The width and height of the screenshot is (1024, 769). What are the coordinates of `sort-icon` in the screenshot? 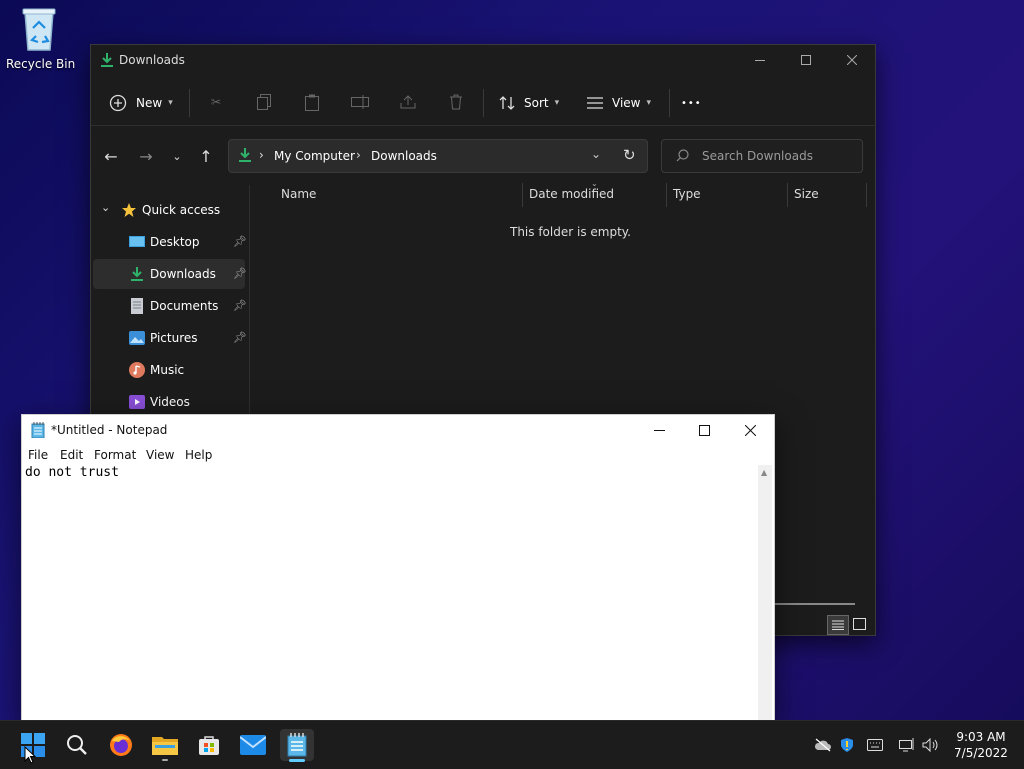 It's located at (507, 103).